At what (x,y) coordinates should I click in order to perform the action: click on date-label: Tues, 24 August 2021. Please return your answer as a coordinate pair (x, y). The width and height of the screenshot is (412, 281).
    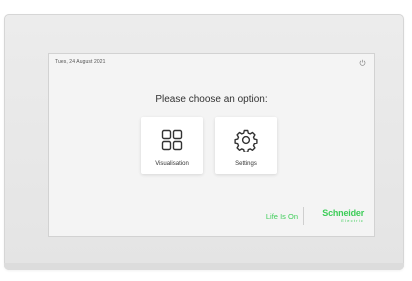
    Looking at the image, I should click on (80, 62).